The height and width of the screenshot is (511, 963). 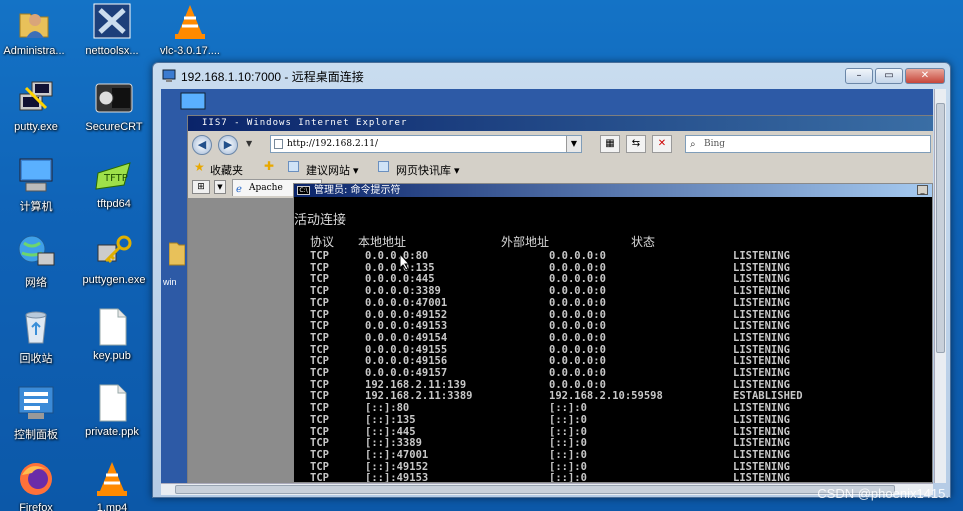 What do you see at coordinates (114, 105) in the screenshot?
I see `desktop-icon-securecrt: SecureCRT` at bounding box center [114, 105].